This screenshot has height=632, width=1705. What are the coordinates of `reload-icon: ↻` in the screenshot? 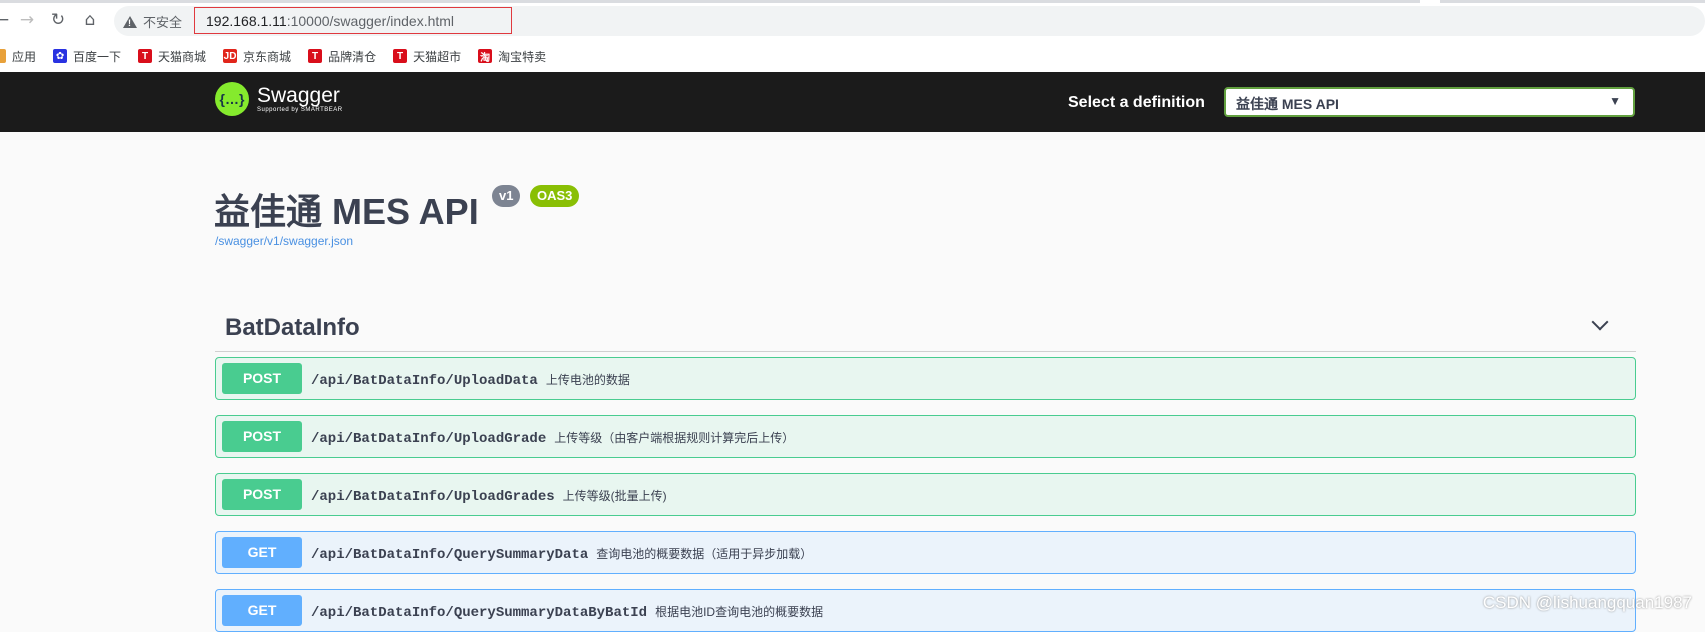 It's located at (58, 20).